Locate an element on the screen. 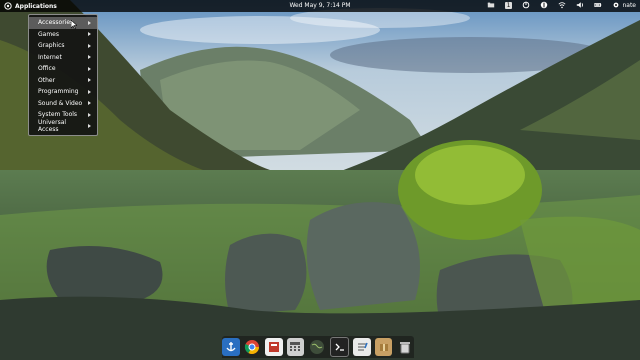  anchor-icon is located at coordinates (230, 347).